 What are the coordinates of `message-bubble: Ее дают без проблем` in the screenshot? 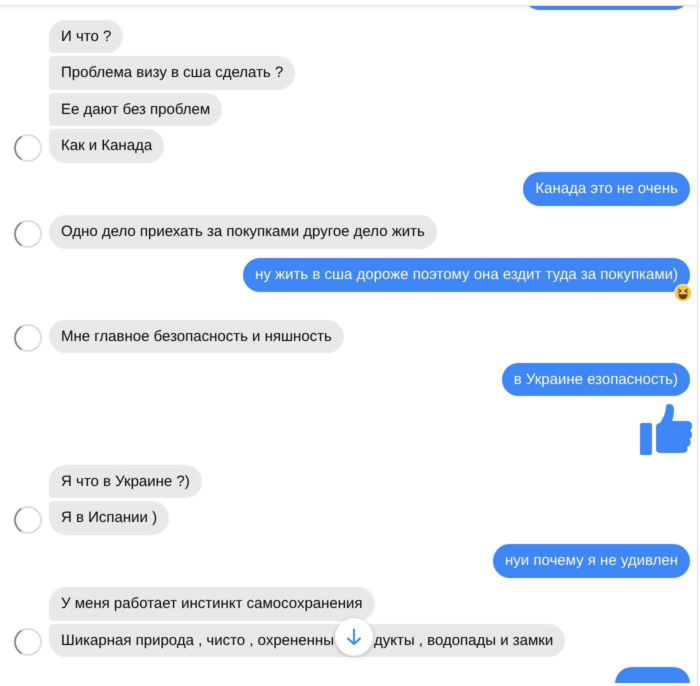 It's located at (135, 109).